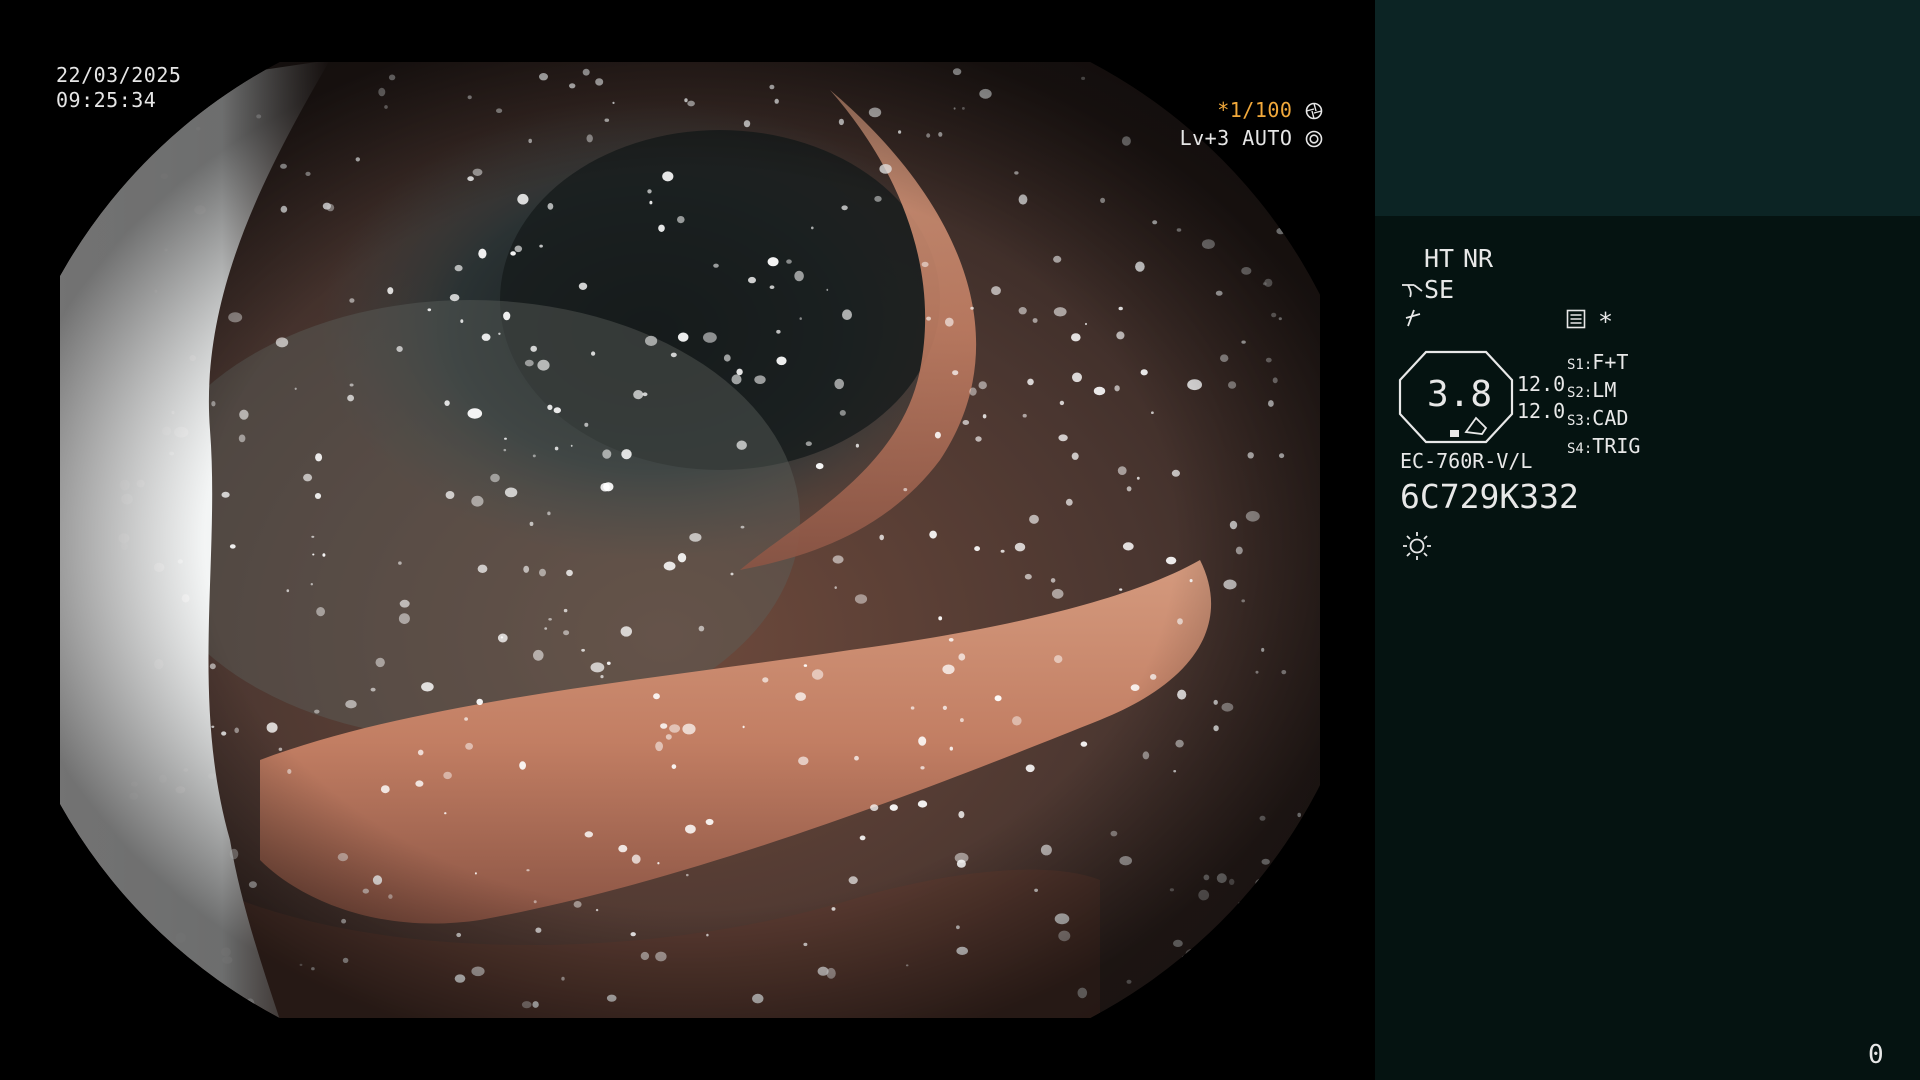 Image resolution: width=1920 pixels, height=1080 pixels. Describe the element at coordinates (1541, 411) in the screenshot. I see `value-bottom: 12.0` at that location.